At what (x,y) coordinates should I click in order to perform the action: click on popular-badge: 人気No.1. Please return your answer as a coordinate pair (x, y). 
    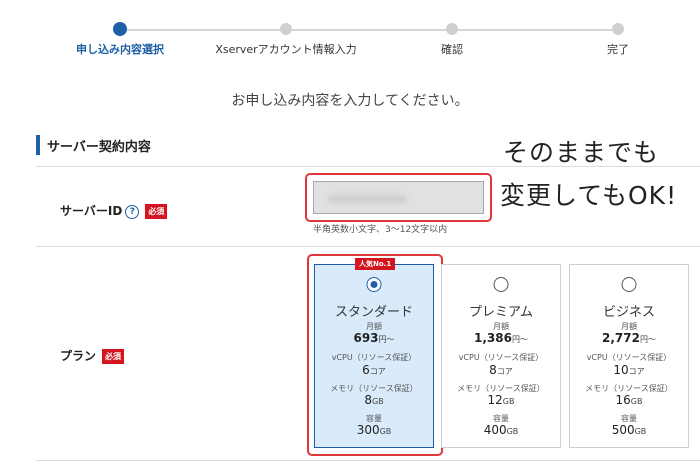
    Looking at the image, I should click on (375, 264).